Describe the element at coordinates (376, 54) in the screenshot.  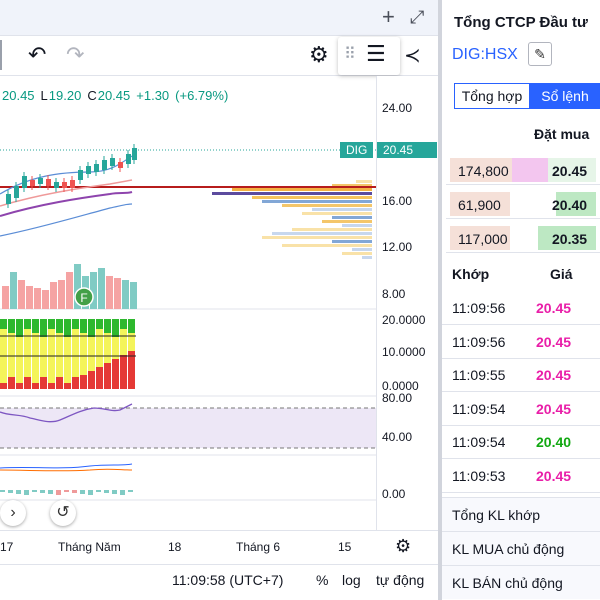
I see `menu-icon: ☰` at that location.